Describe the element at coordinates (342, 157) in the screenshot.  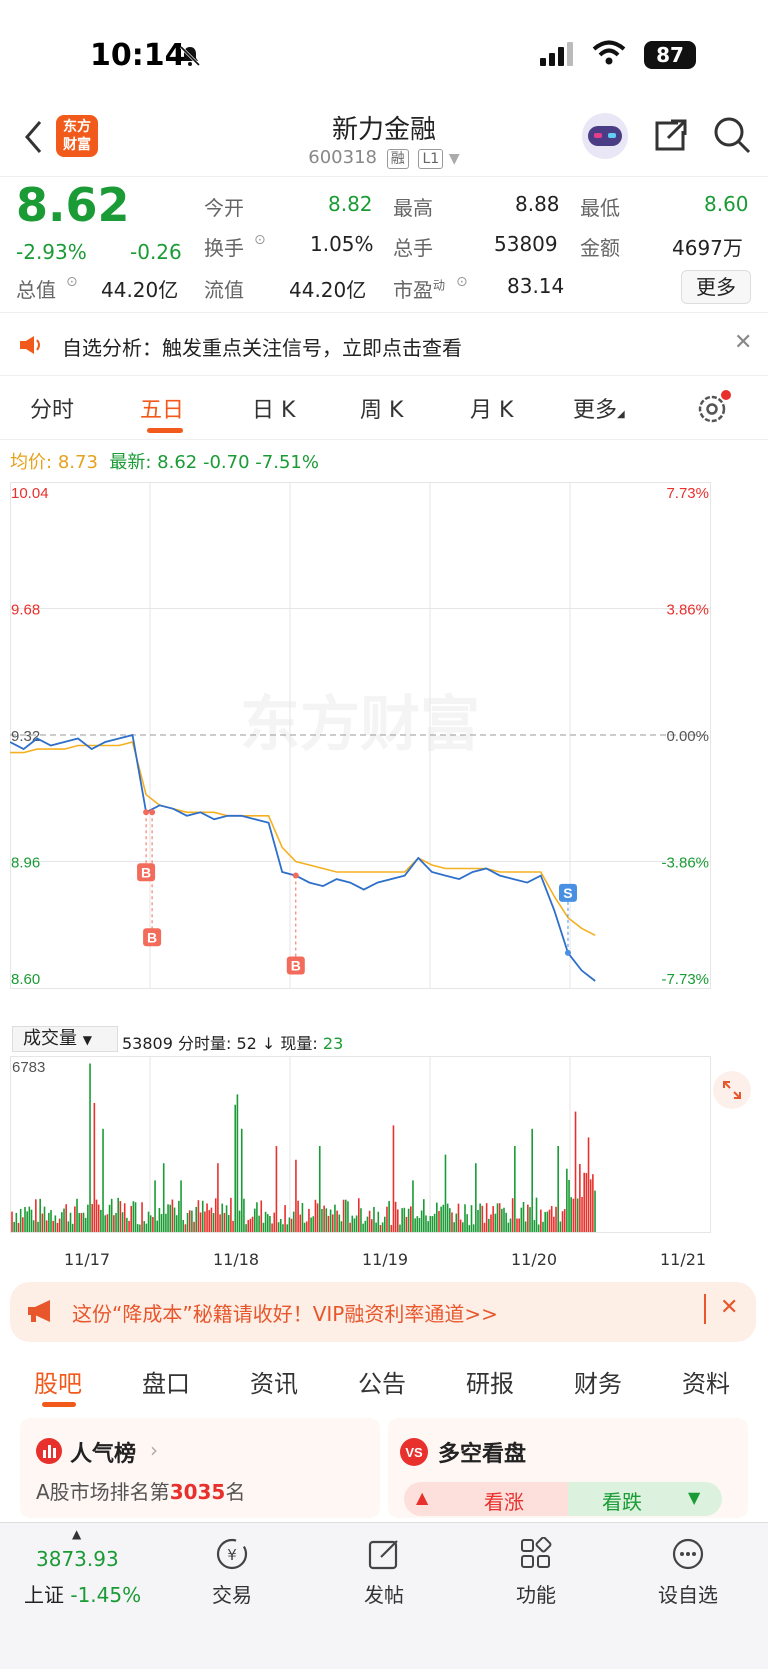
I see `stock-code: 600318` at that location.